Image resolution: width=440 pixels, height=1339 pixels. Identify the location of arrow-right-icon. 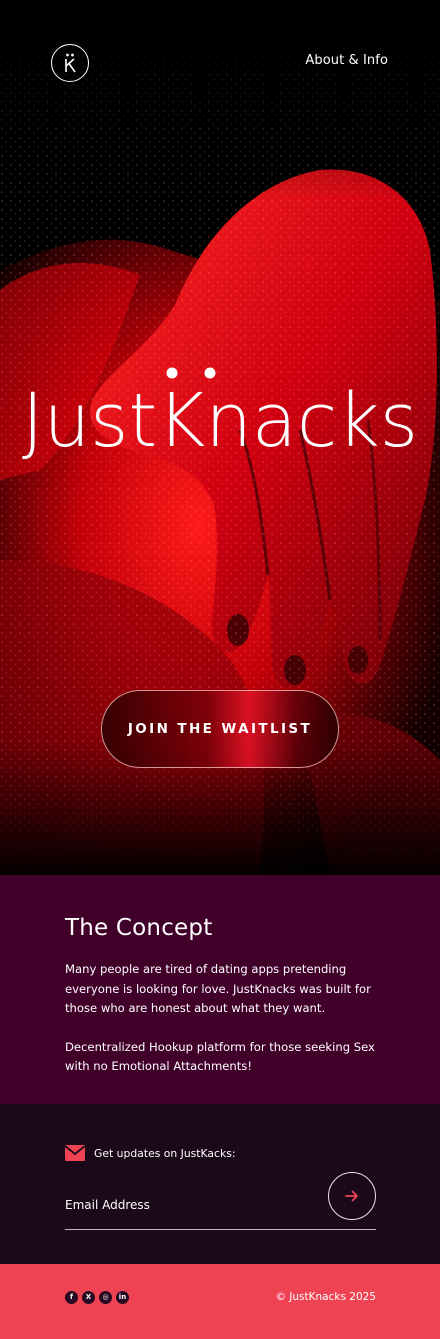
(351, 1196).